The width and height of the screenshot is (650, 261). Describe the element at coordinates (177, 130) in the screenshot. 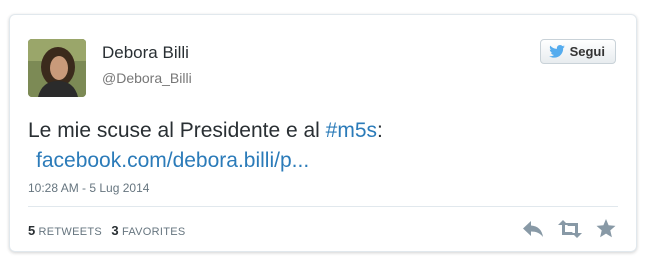

I see `tweet-text-prefix: Le mie scuse al Presidente e al` at that location.